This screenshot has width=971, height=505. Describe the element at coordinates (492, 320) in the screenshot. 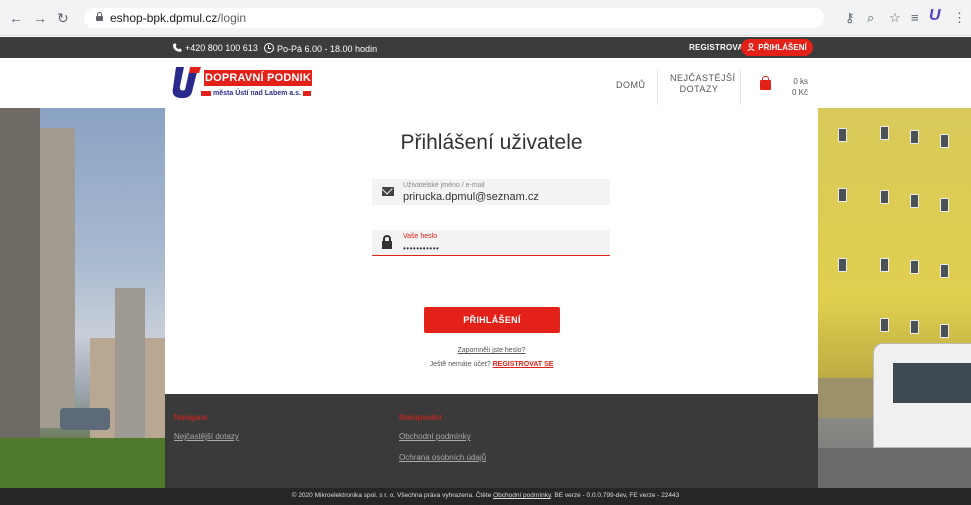

I see `login-submit-button: PŘIHLÁŠENÍ` at that location.